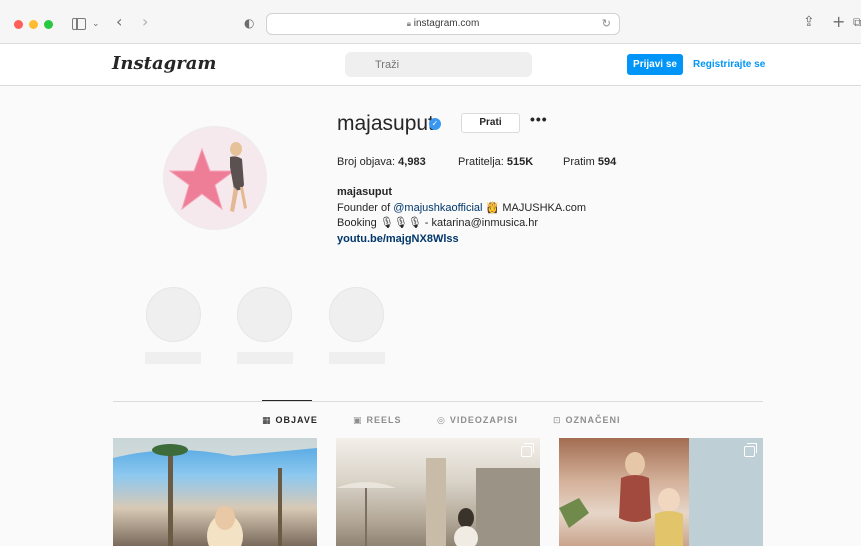  What do you see at coordinates (48, 24) in the screenshot?
I see `maximize-window-button` at bounding box center [48, 24].